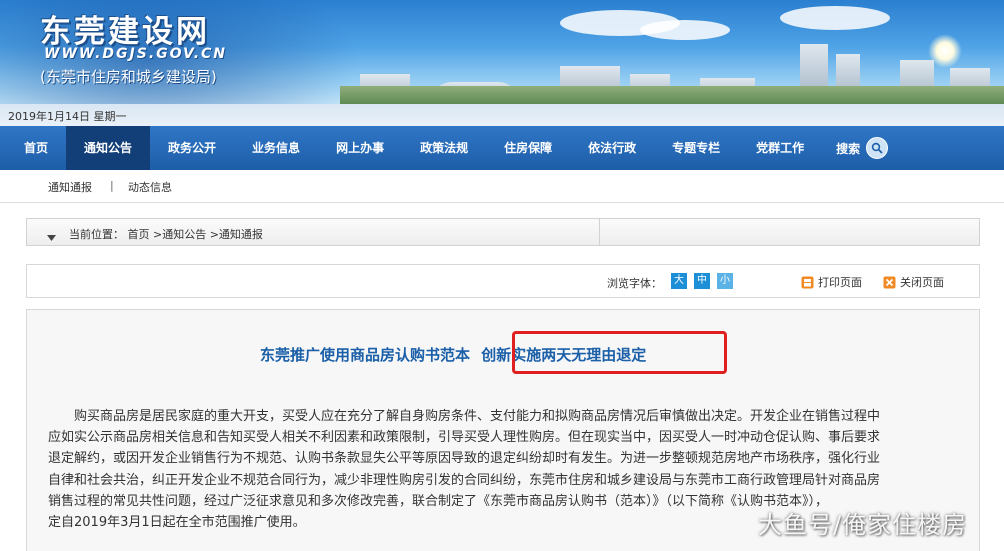 The image size is (1004, 551). I want to click on close-page-button: 关闭页面, so click(913, 282).